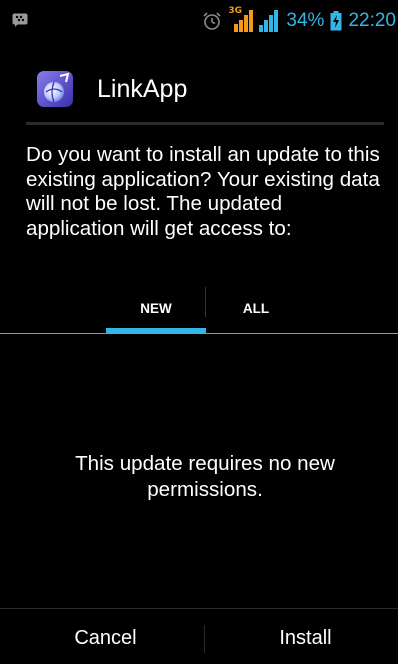 The height and width of the screenshot is (664, 398). Describe the element at coordinates (305, 20) in the screenshot. I see `battery-percent: 34%` at that location.